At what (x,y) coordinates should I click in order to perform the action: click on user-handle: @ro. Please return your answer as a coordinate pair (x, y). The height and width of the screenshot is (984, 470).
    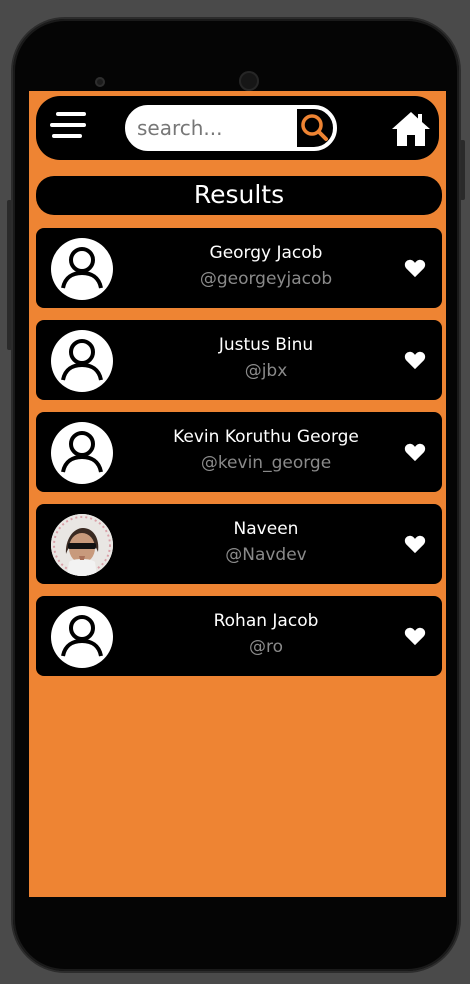
    Looking at the image, I should click on (266, 647).